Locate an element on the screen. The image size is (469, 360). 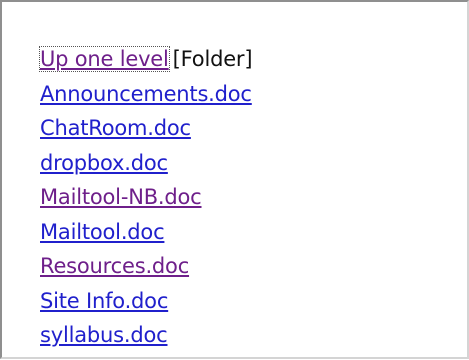
list-item: Announcements.doc is located at coordinates (146, 94).